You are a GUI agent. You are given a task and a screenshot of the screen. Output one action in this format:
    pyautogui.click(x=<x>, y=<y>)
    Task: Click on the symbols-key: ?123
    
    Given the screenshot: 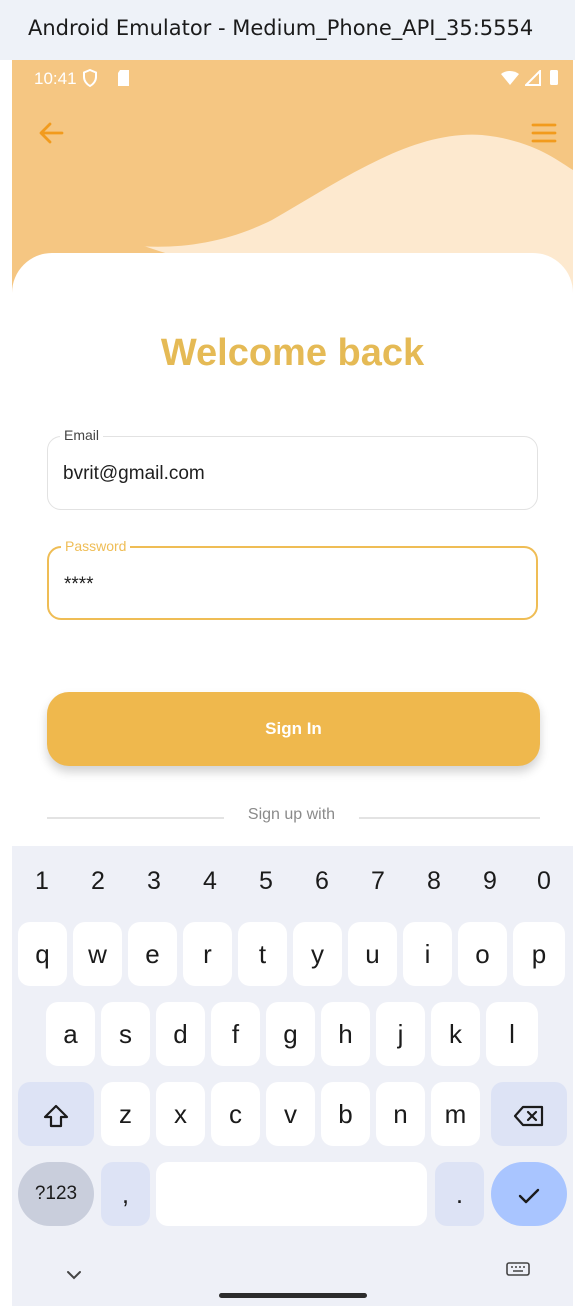 What is the action you would take?
    pyautogui.click(x=56, y=1194)
    